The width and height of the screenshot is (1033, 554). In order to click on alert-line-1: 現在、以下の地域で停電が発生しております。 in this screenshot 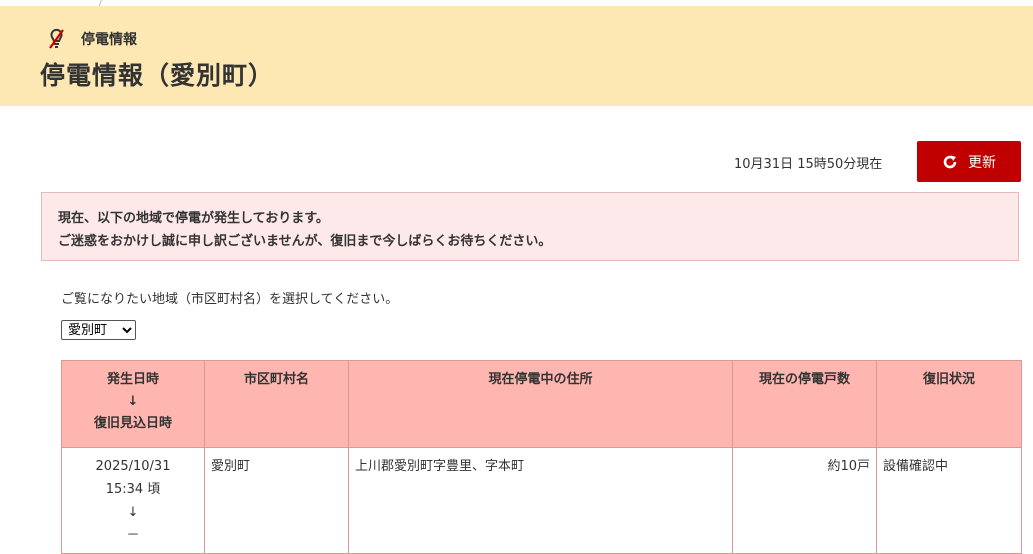, I will do `click(193, 218)`.